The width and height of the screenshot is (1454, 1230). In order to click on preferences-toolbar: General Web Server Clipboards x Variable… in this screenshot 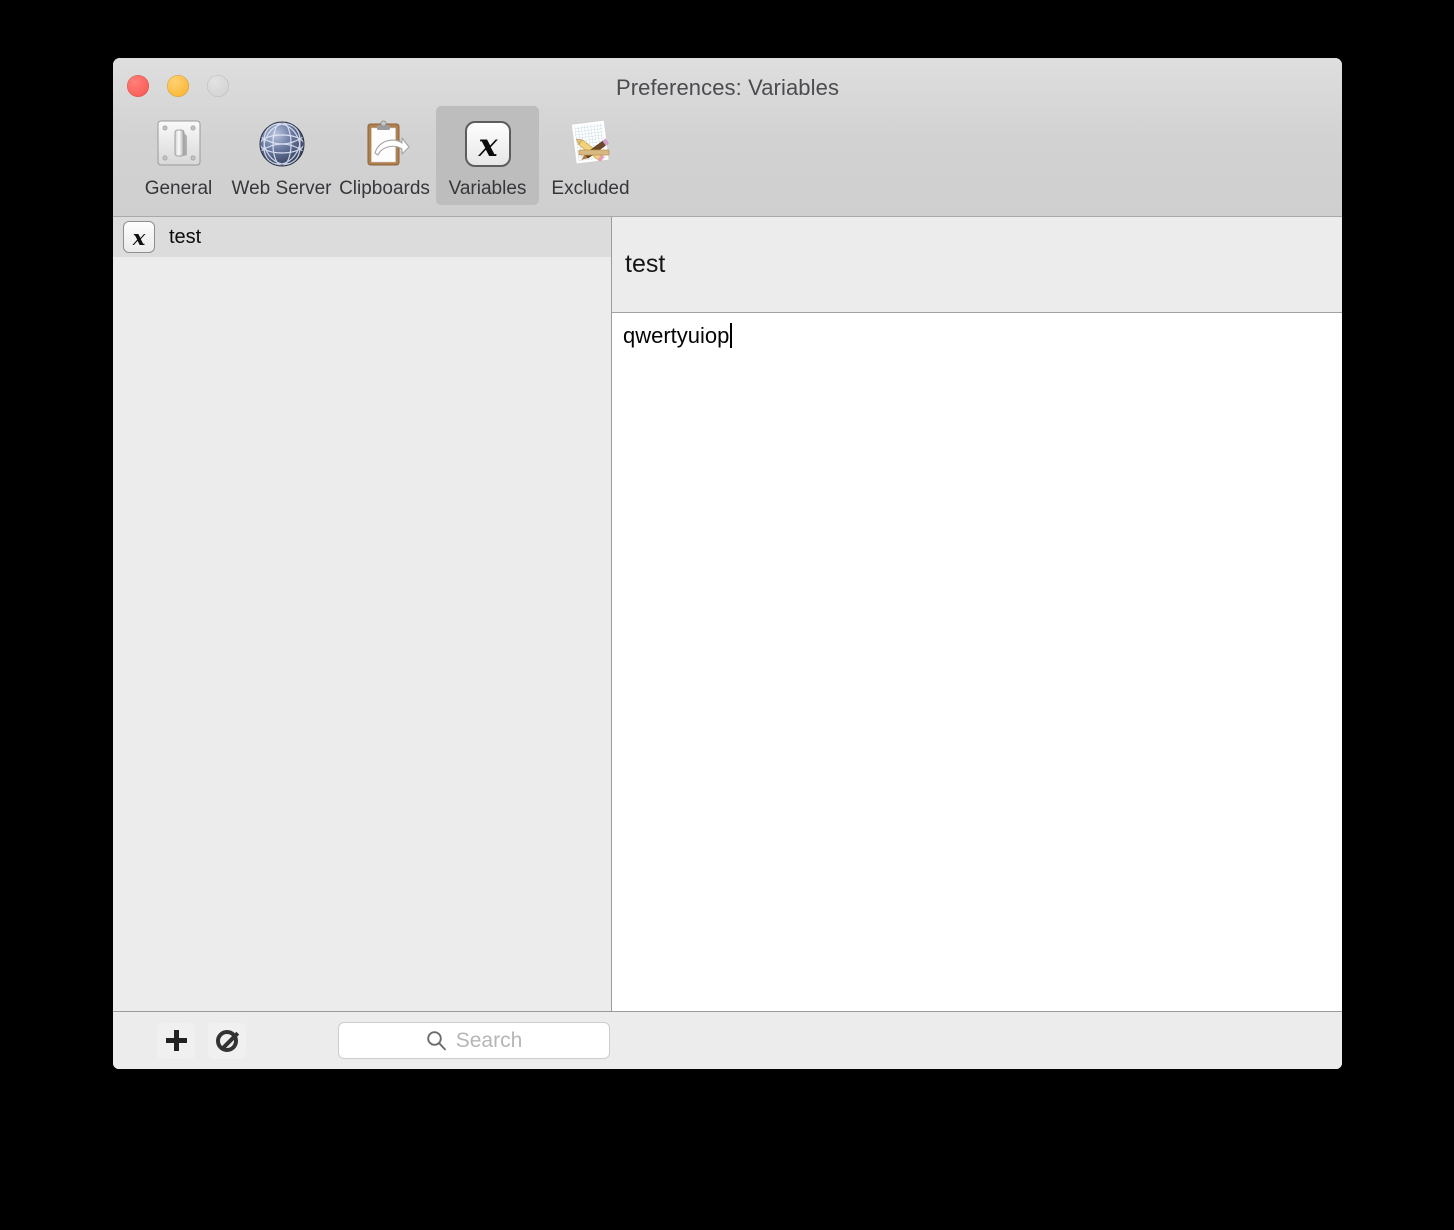, I will do `click(384, 155)`.